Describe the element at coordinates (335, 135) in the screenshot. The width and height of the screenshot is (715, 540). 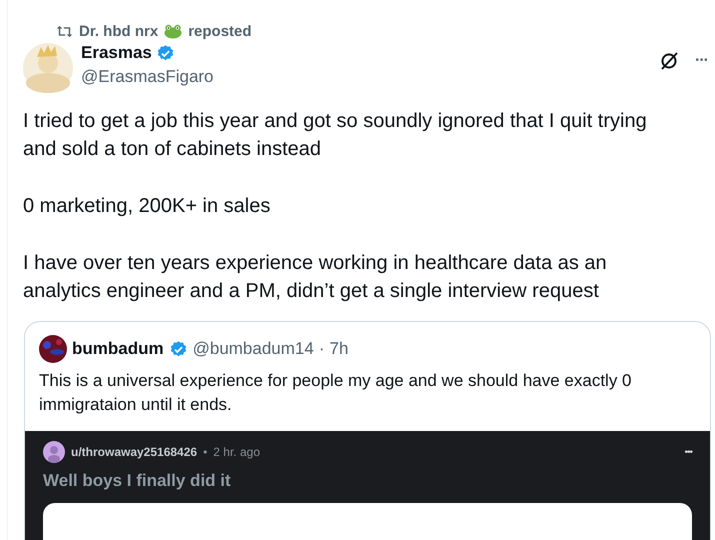
I see `post-paragraph: I tried to get a job this year and got so soundly ignored that I quit trying and sold a ton of cabinets instead` at that location.